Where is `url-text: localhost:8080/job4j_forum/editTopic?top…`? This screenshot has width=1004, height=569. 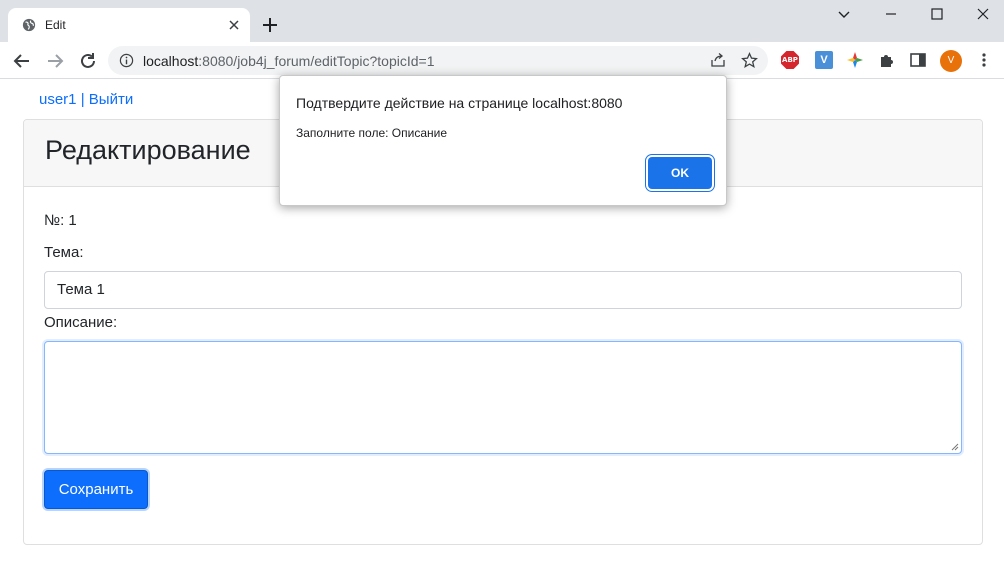
url-text: localhost:8080/job4j_forum/editTopic?top… is located at coordinates (288, 61).